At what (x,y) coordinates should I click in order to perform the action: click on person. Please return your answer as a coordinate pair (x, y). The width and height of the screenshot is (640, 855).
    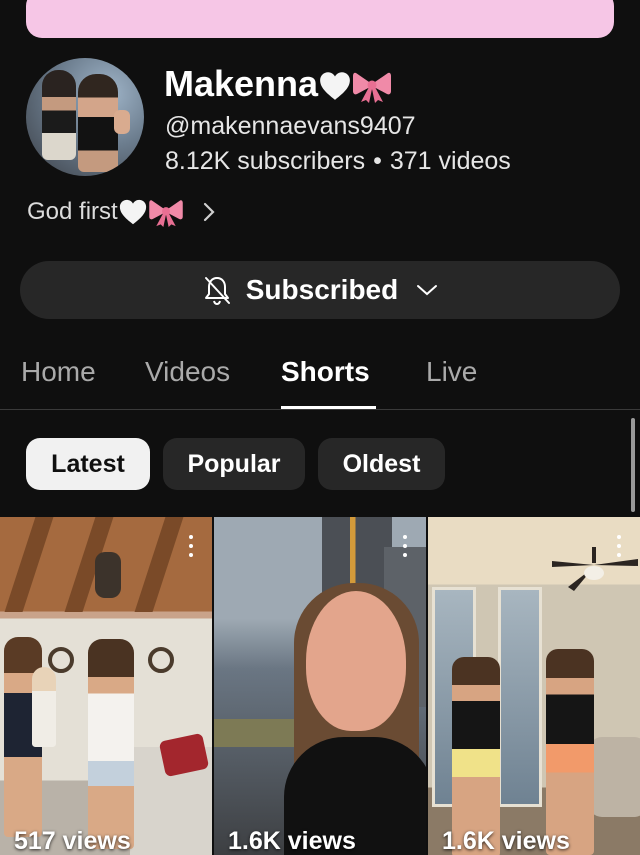
    Looking at the image, I should click on (111, 744).